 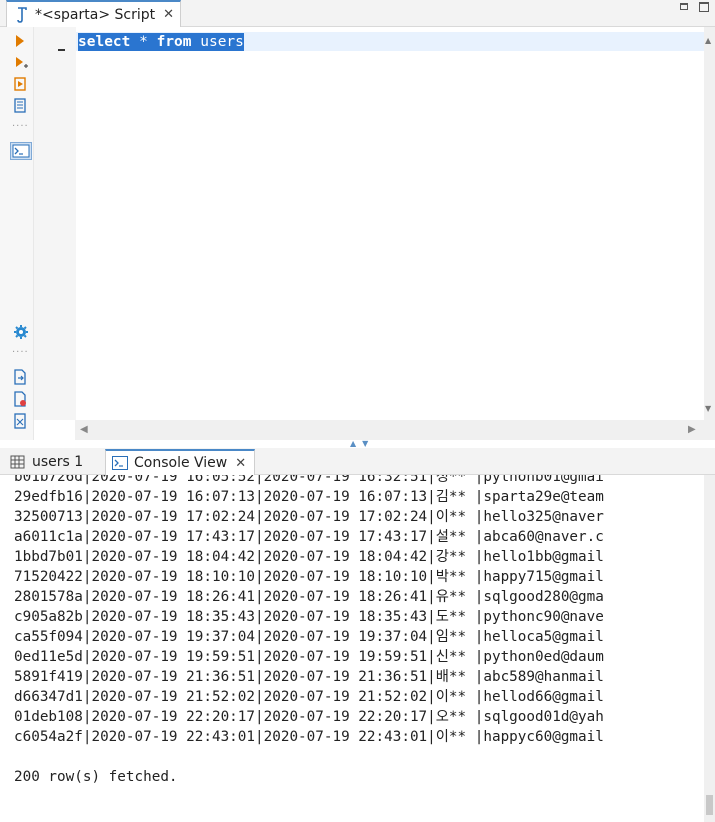 What do you see at coordinates (692, 430) in the screenshot?
I see `scroll-right-arrow-icon: ▶` at bounding box center [692, 430].